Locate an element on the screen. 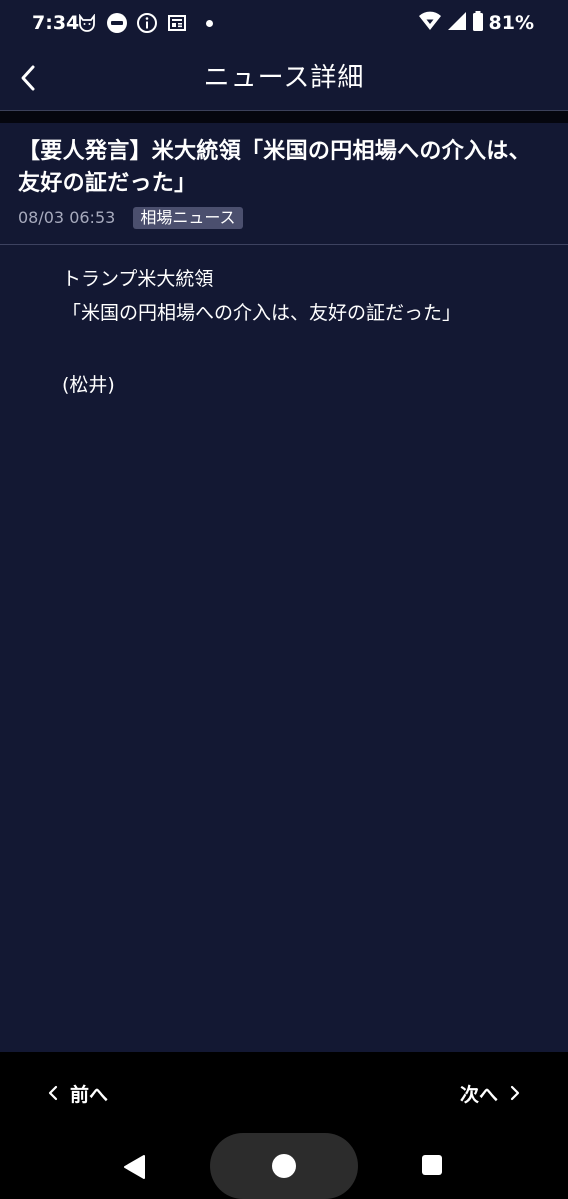 Image resolution: width=568 pixels, height=1199 pixels. system-home-button is located at coordinates (284, 1166).